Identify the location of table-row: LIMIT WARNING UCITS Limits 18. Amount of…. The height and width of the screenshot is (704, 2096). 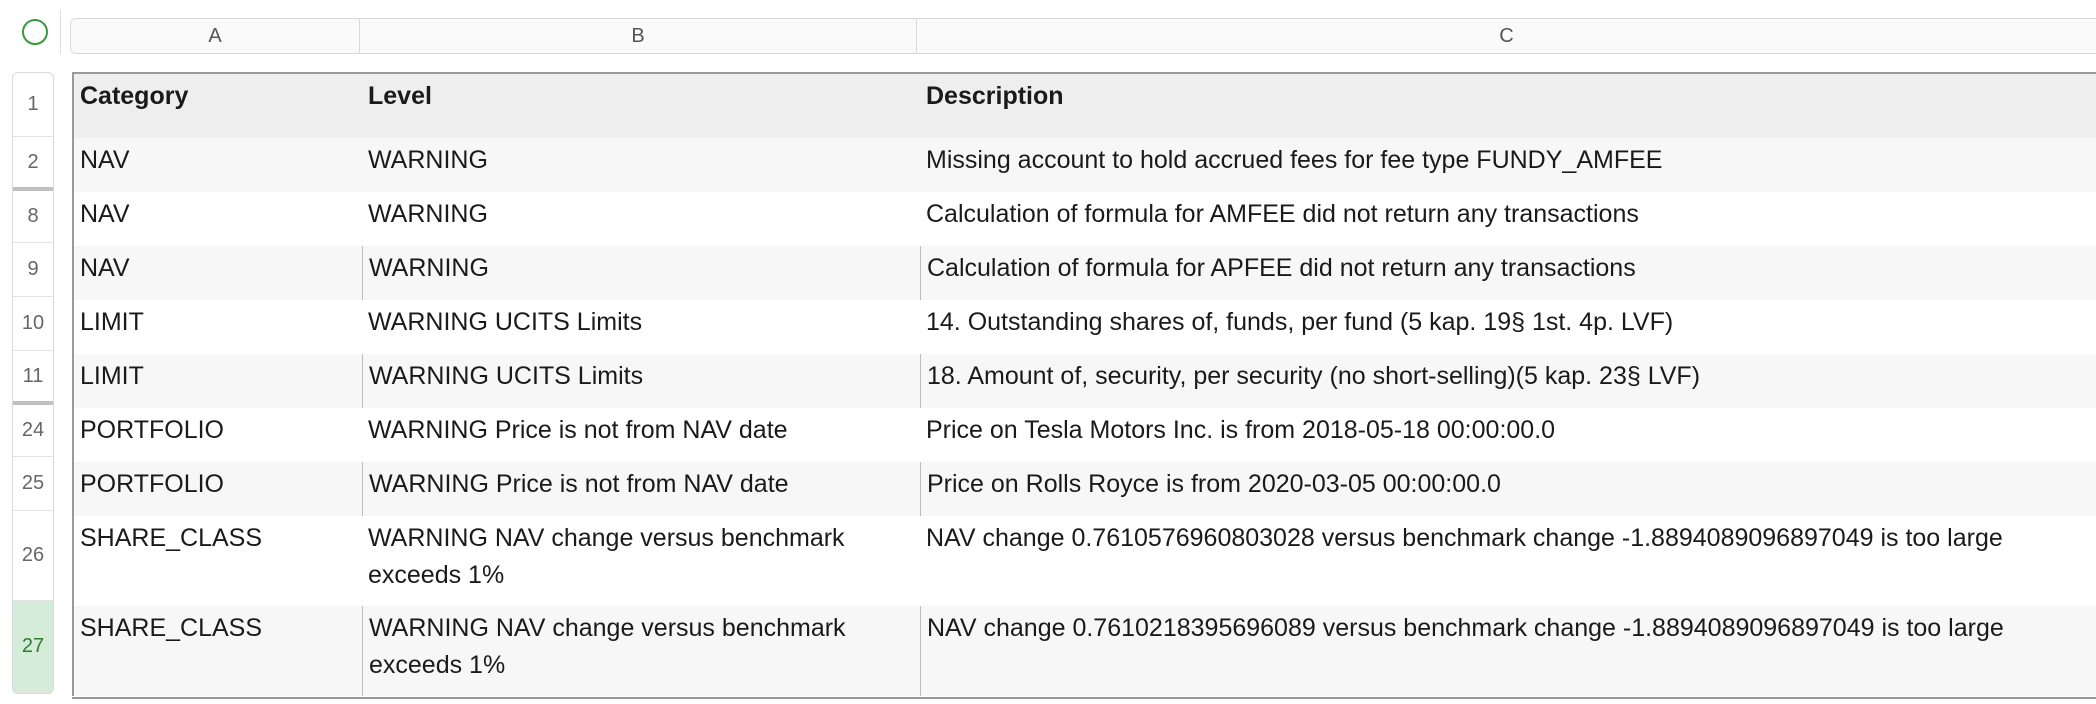
(1085, 381).